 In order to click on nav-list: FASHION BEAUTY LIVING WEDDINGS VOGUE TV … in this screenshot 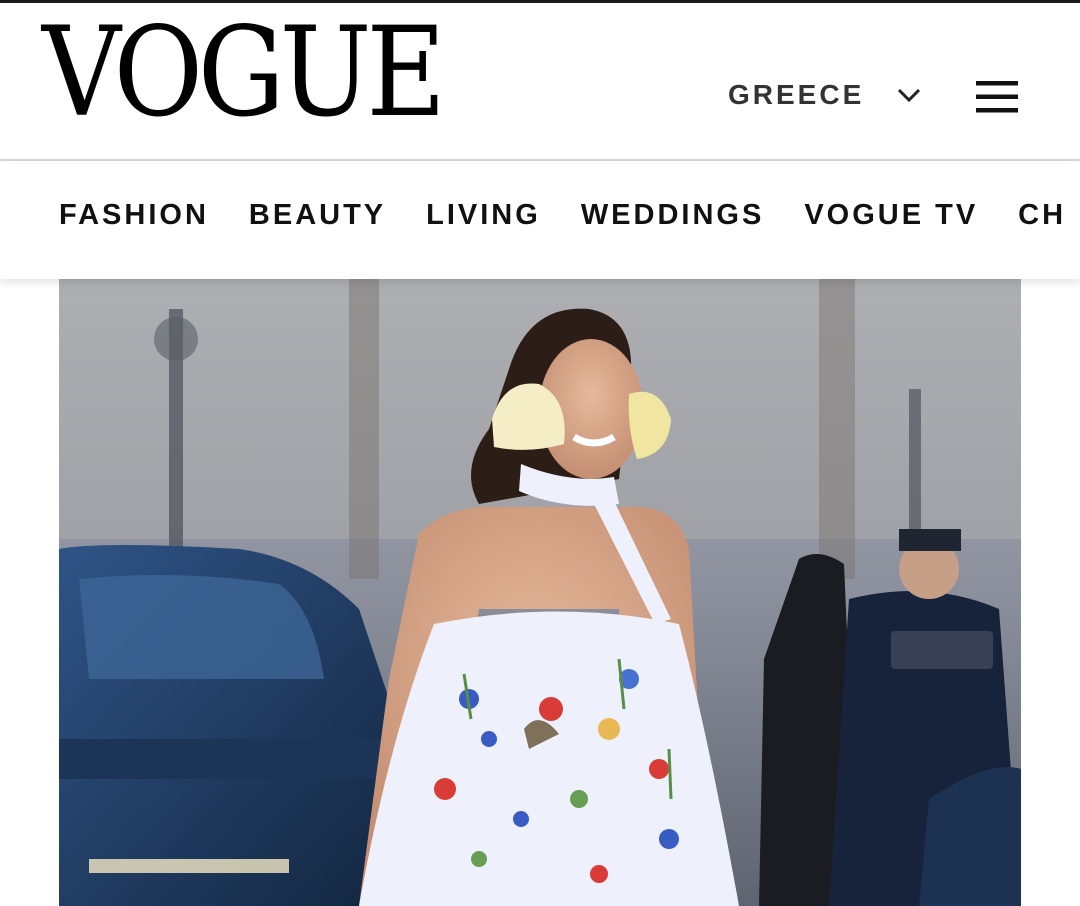, I will do `click(569, 215)`.